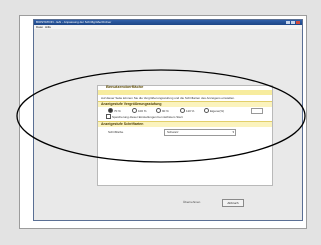 Image resolution: width=321 pixels, height=245 pixels. I want to click on window-controls, so click(293, 22).